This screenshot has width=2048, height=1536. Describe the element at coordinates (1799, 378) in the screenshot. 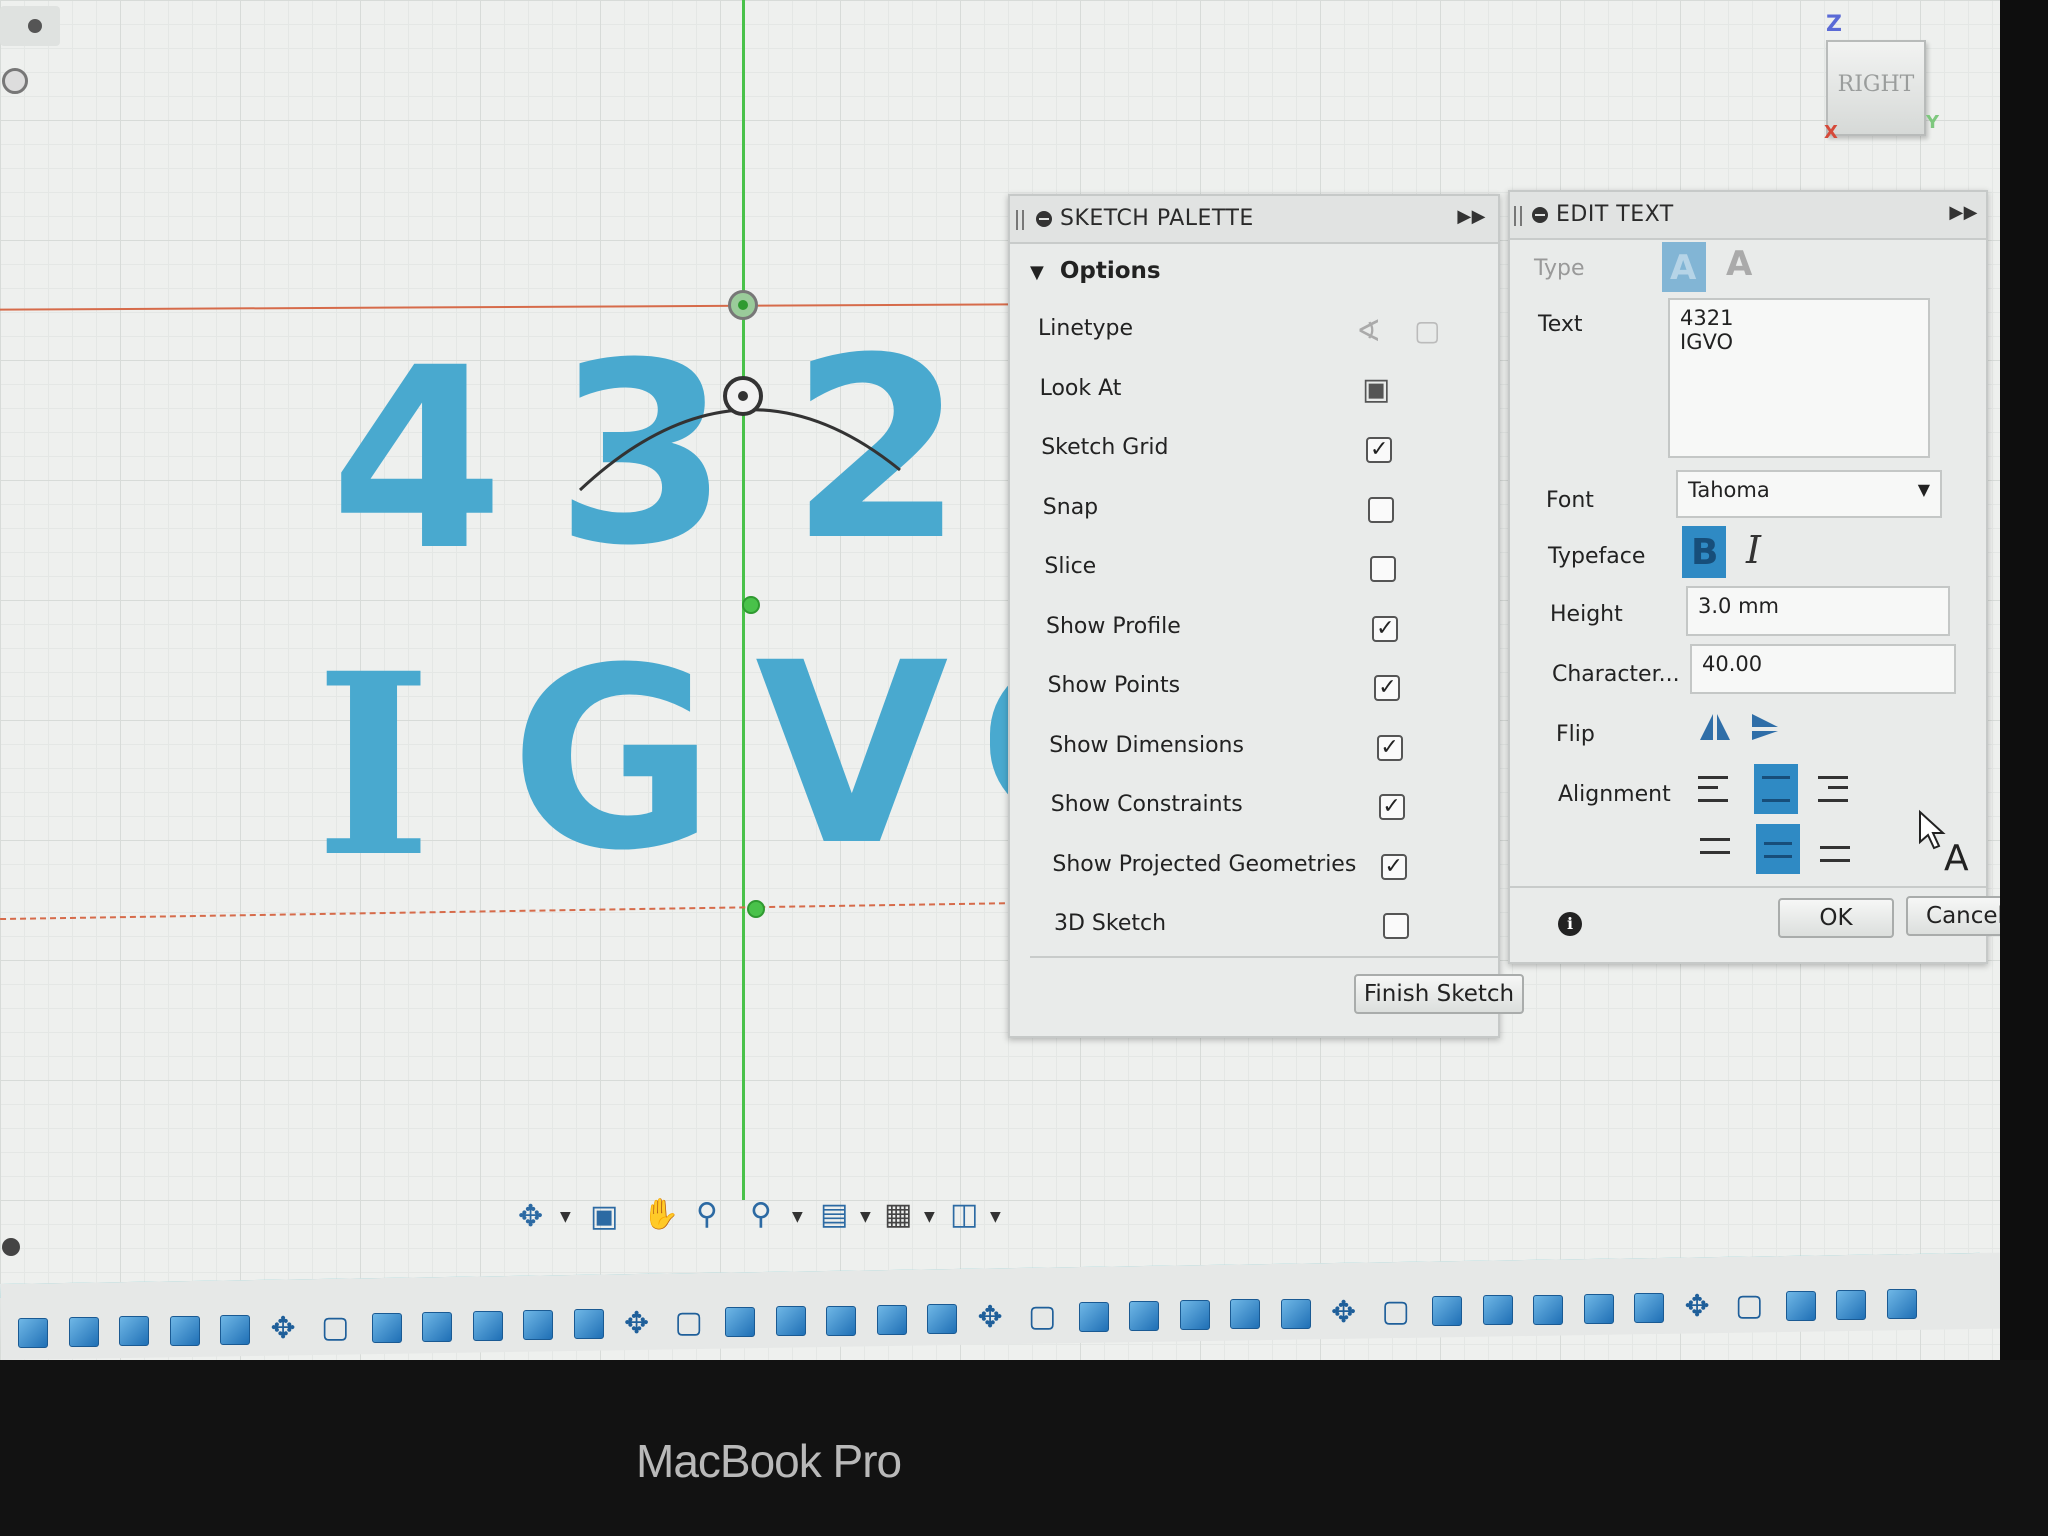

I see `text-input` at that location.